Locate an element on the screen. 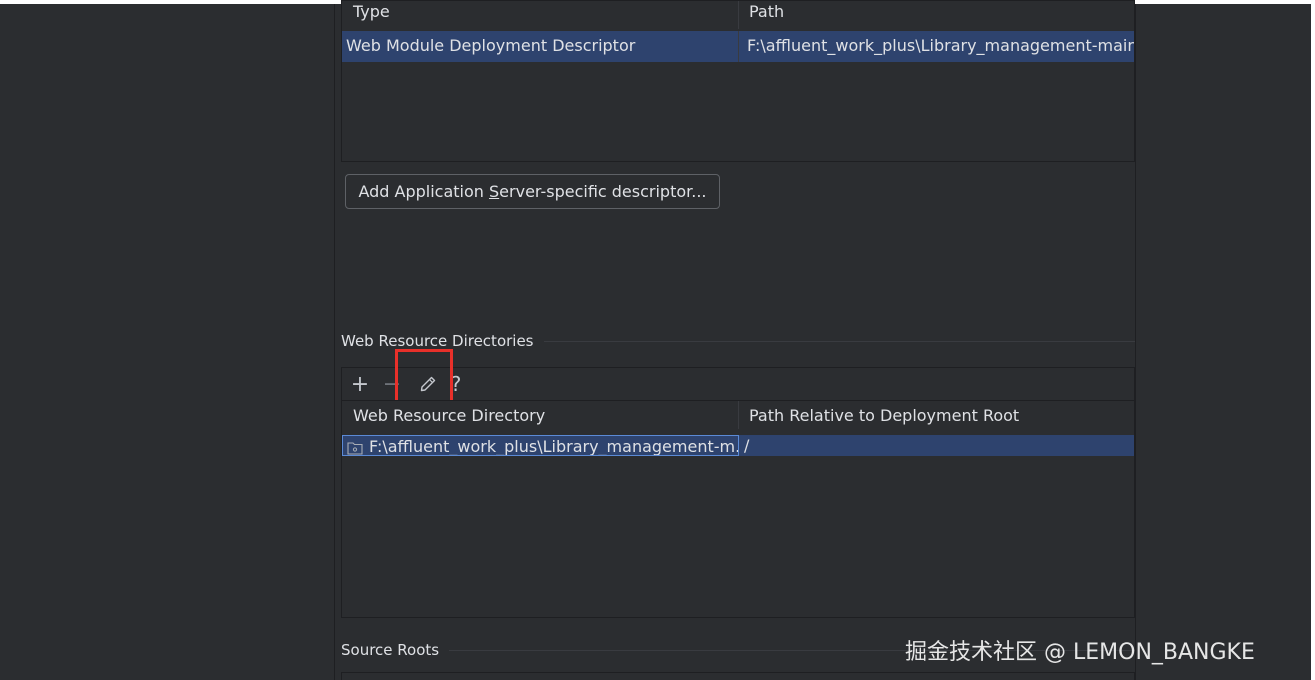 The width and height of the screenshot is (1315, 680). column-header-path: Path is located at coordinates (936, 15).